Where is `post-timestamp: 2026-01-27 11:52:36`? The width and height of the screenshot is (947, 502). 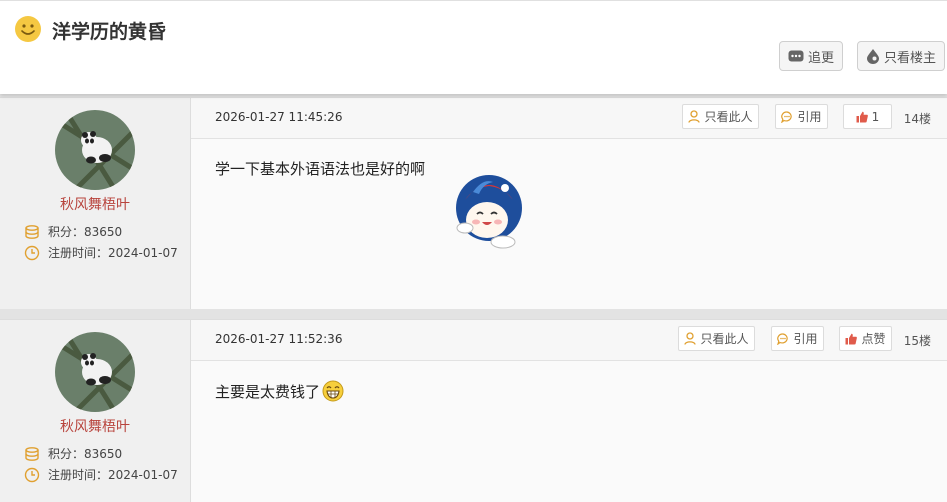
post-timestamp: 2026-01-27 11:52:36 is located at coordinates (279, 339).